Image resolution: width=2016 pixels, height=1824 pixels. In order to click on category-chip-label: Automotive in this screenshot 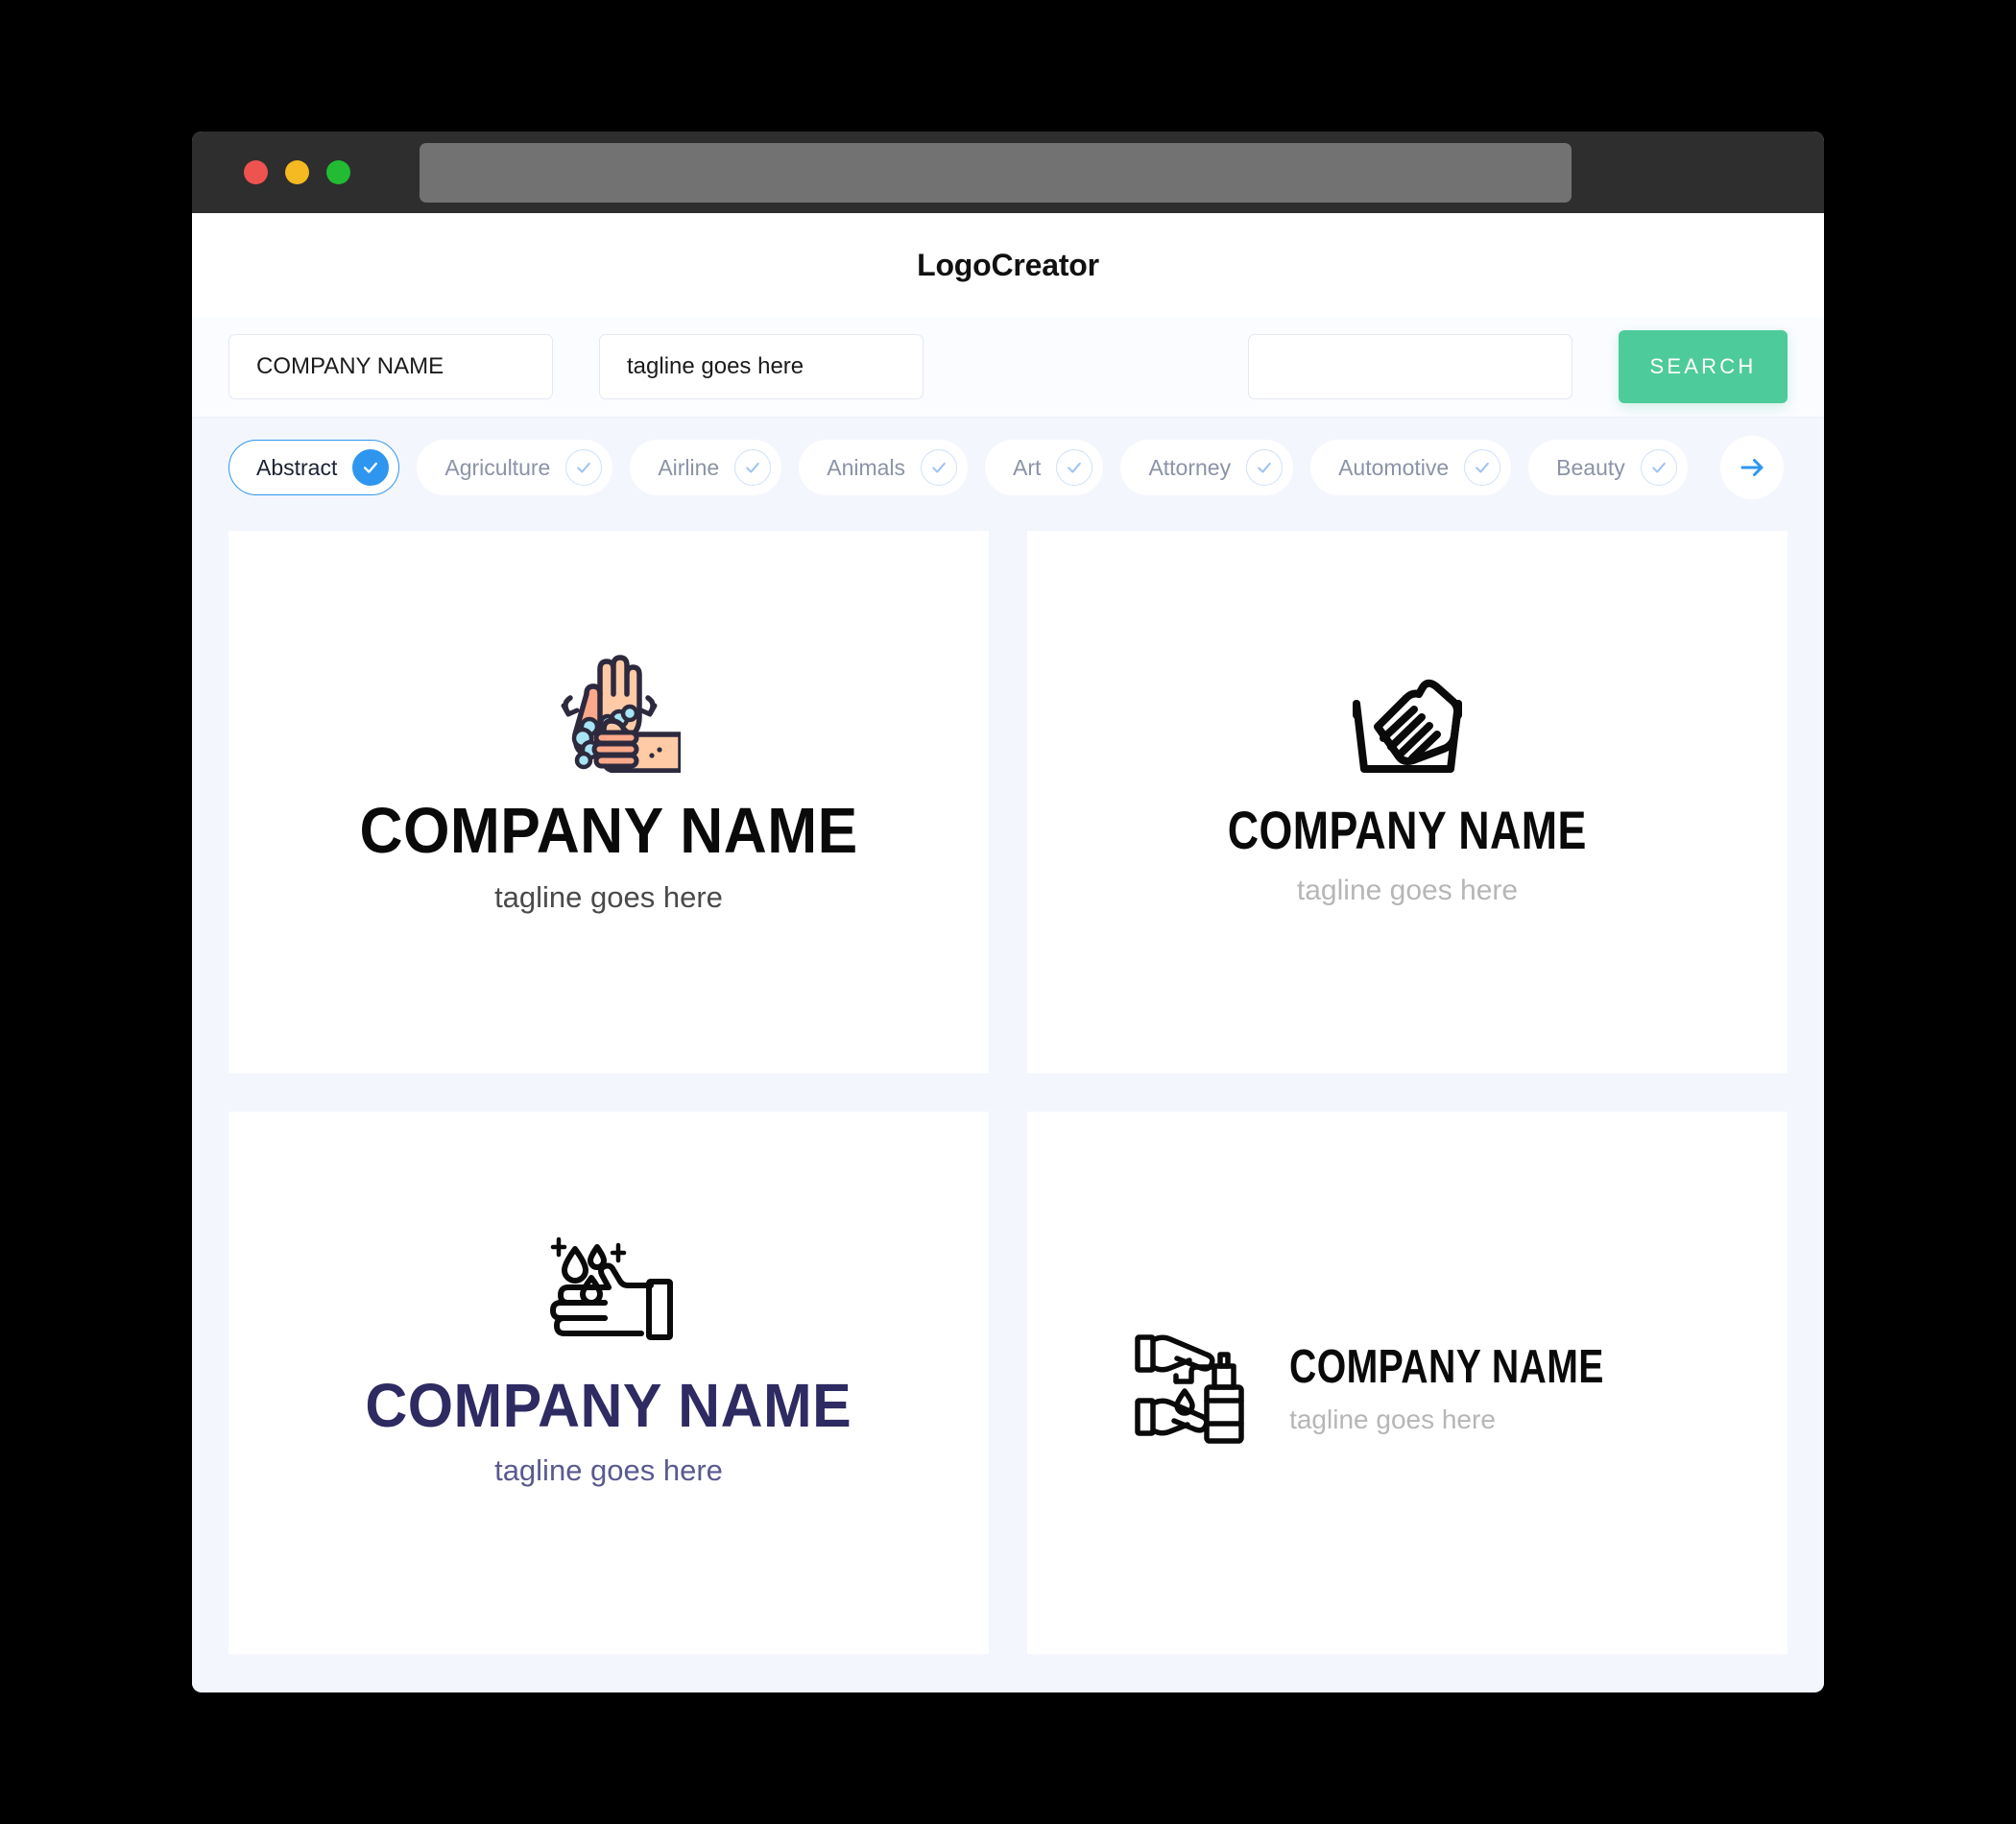, I will do `click(1394, 467)`.